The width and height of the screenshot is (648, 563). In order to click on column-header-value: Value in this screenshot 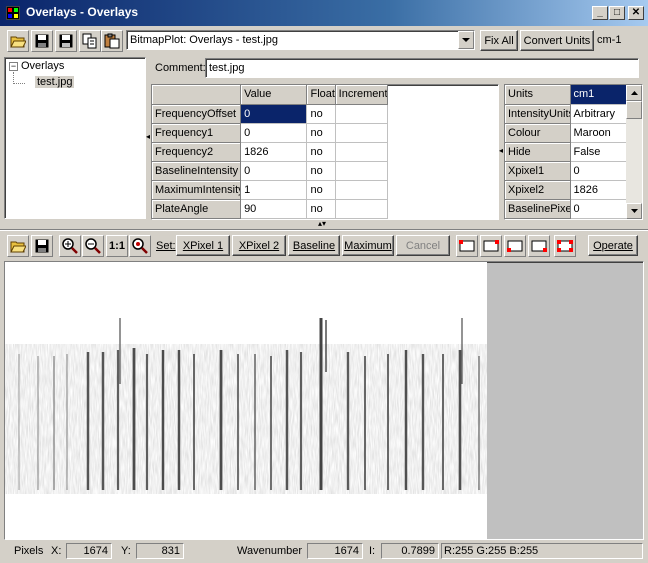, I will do `click(274, 95)`.